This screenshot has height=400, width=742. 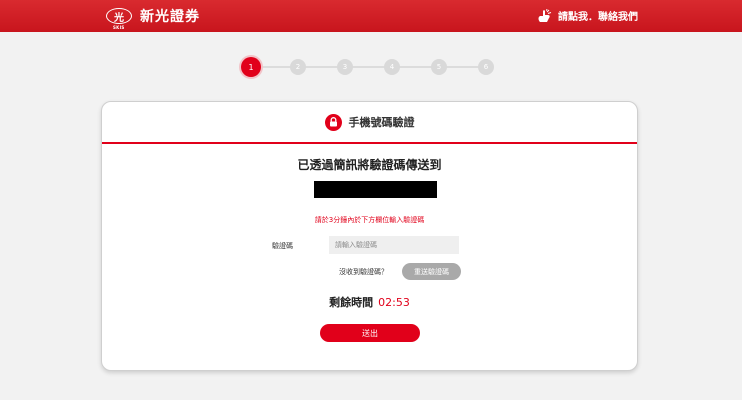 I want to click on verification-code-input, so click(x=394, y=245).